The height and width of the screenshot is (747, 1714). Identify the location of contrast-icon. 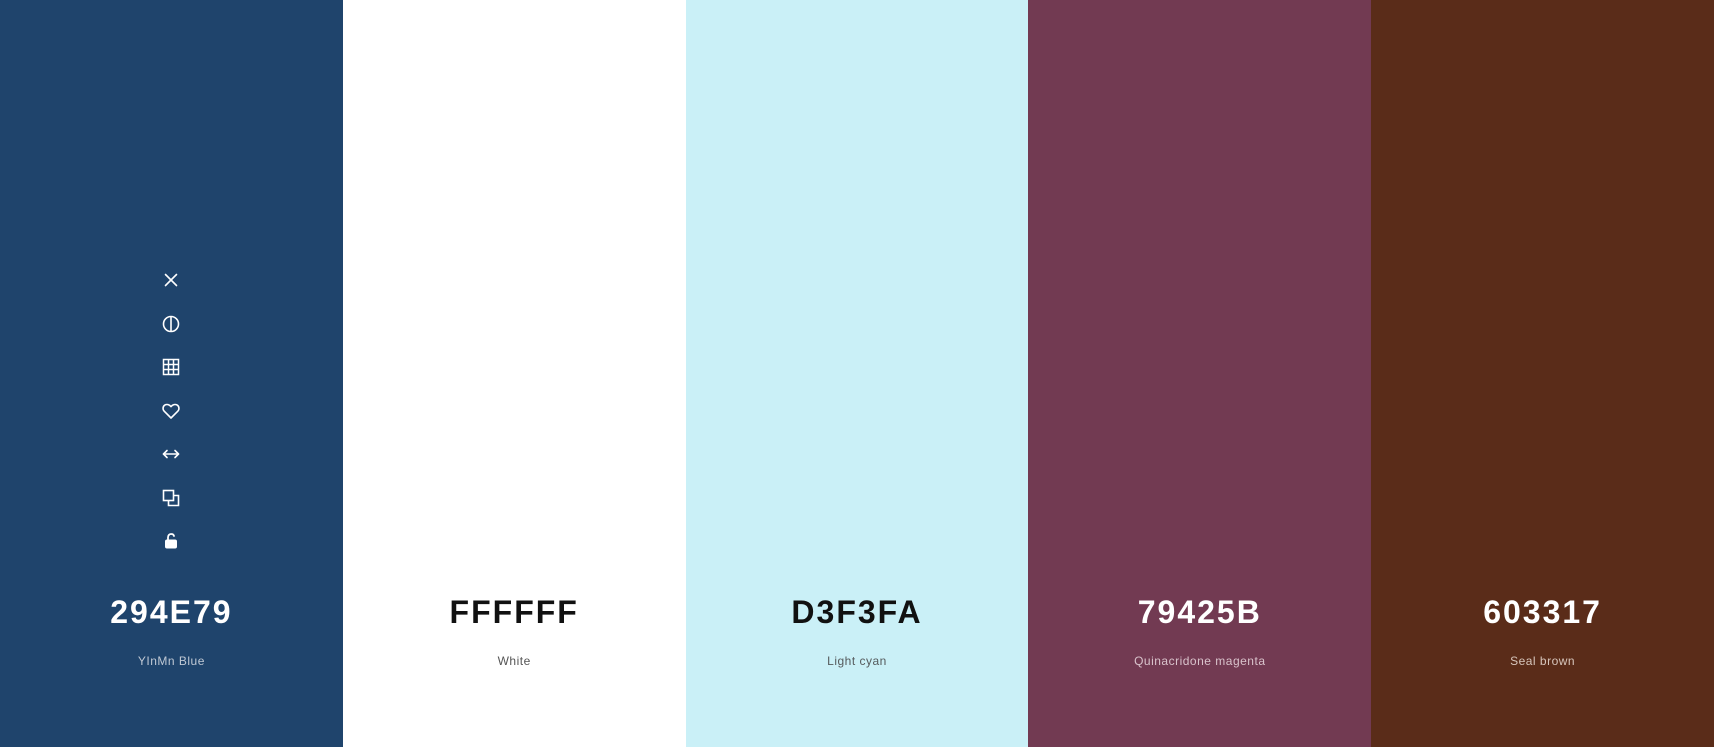
(171, 324).